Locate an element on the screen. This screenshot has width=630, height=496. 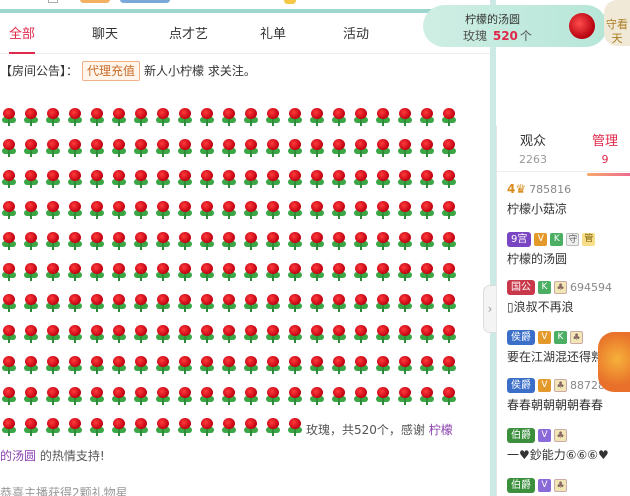
window-control is located at coordinates (53, 1).